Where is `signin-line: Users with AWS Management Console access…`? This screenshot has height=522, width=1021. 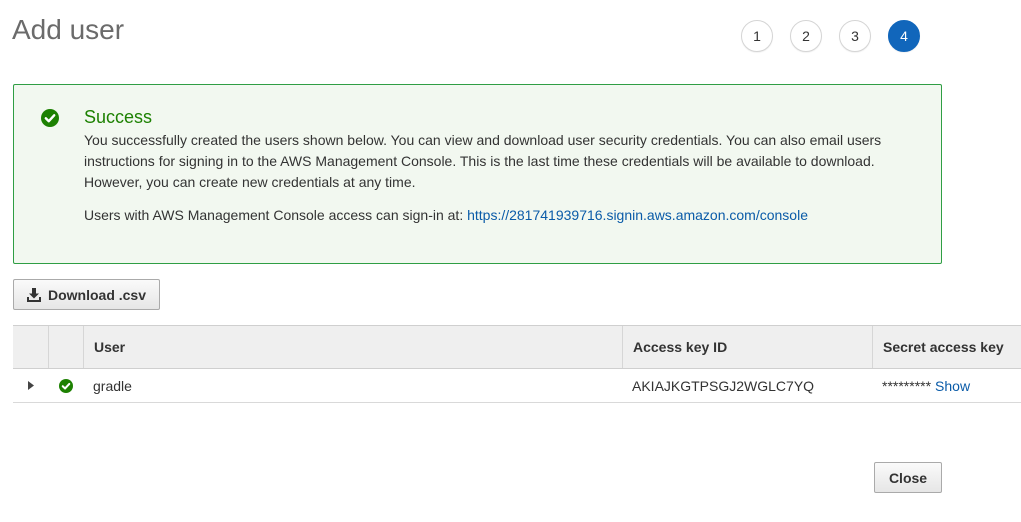
signin-line: Users with AWS Management Console access… is located at coordinates (446, 215).